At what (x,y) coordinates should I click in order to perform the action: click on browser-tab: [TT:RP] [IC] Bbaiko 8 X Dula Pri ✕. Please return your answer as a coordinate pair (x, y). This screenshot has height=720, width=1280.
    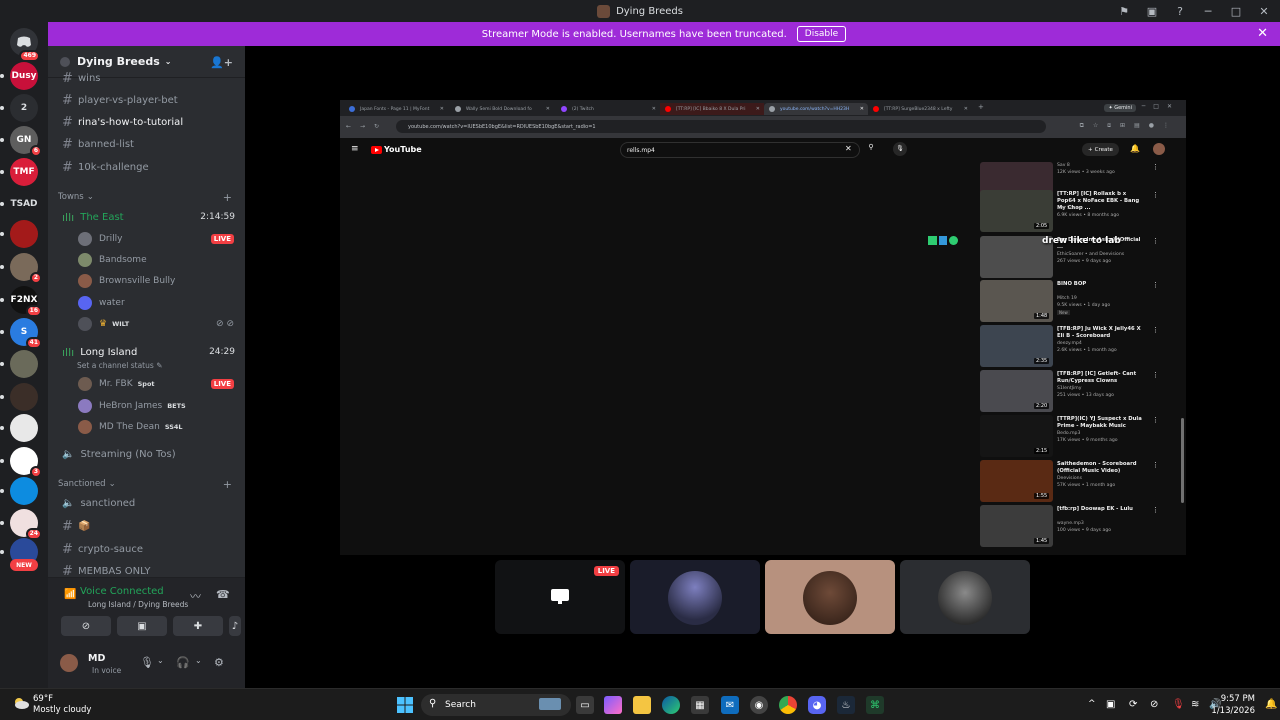
    Looking at the image, I should click on (712, 109).